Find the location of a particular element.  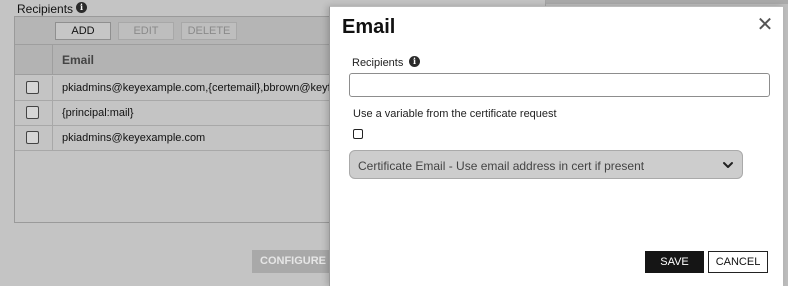

table-row: {principal:mail} is located at coordinates (179, 113).